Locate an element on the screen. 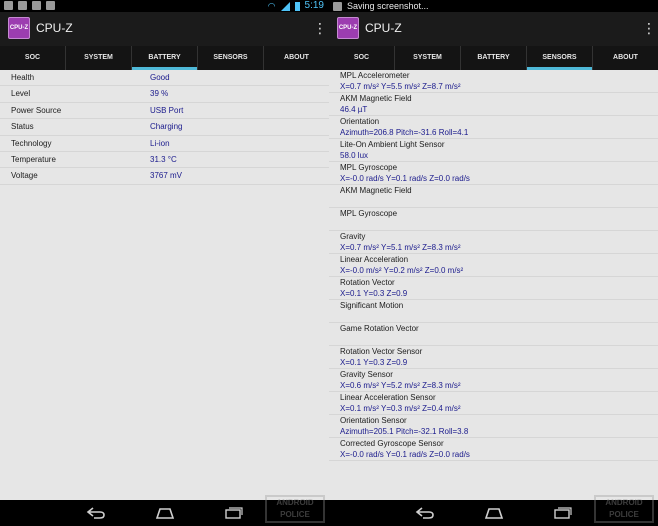 The width and height of the screenshot is (658, 526). sensor-value: X=0.7 m/s² Y=5.5 m/s² Z=8.7 m/s² is located at coordinates (400, 86).